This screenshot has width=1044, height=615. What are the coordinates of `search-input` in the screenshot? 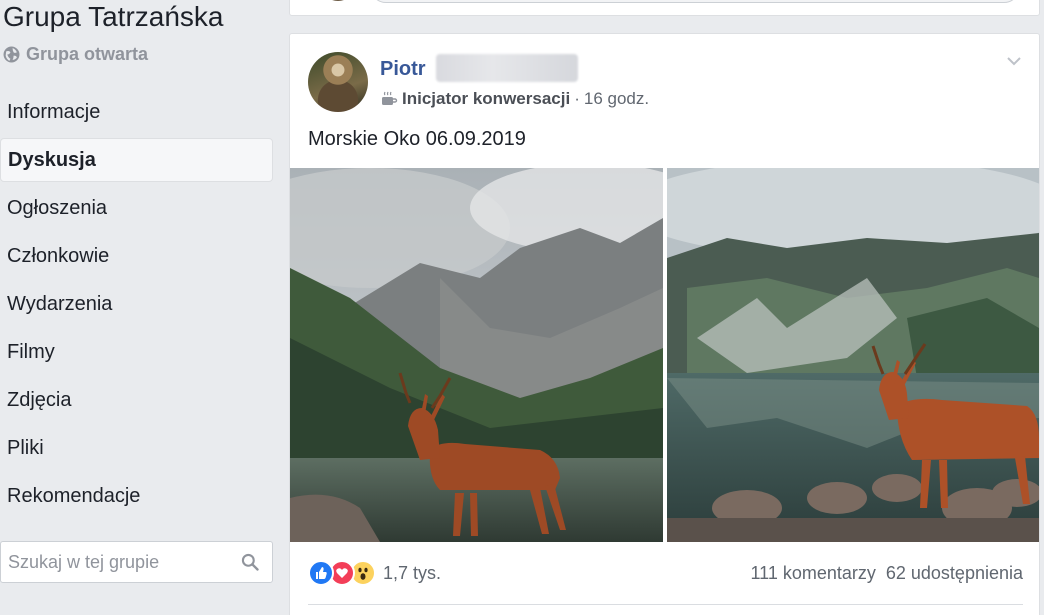 It's located at (124, 562).